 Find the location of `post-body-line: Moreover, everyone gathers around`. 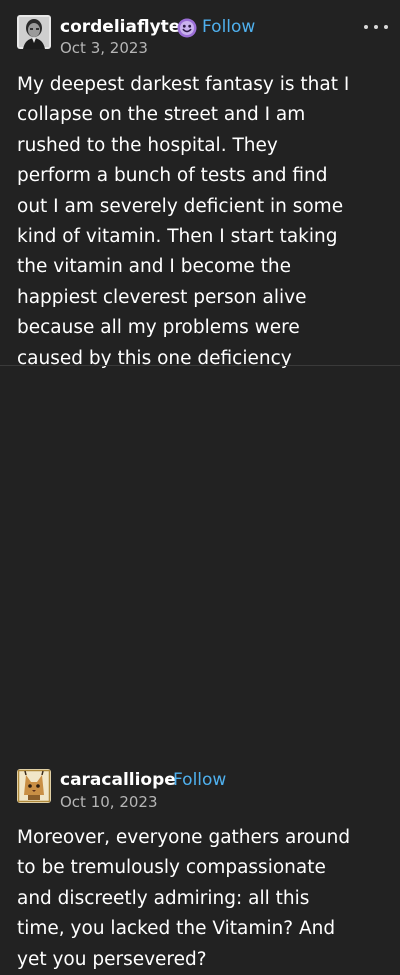

post-body-line: Moreover, everyone gathers around is located at coordinates (184, 837).